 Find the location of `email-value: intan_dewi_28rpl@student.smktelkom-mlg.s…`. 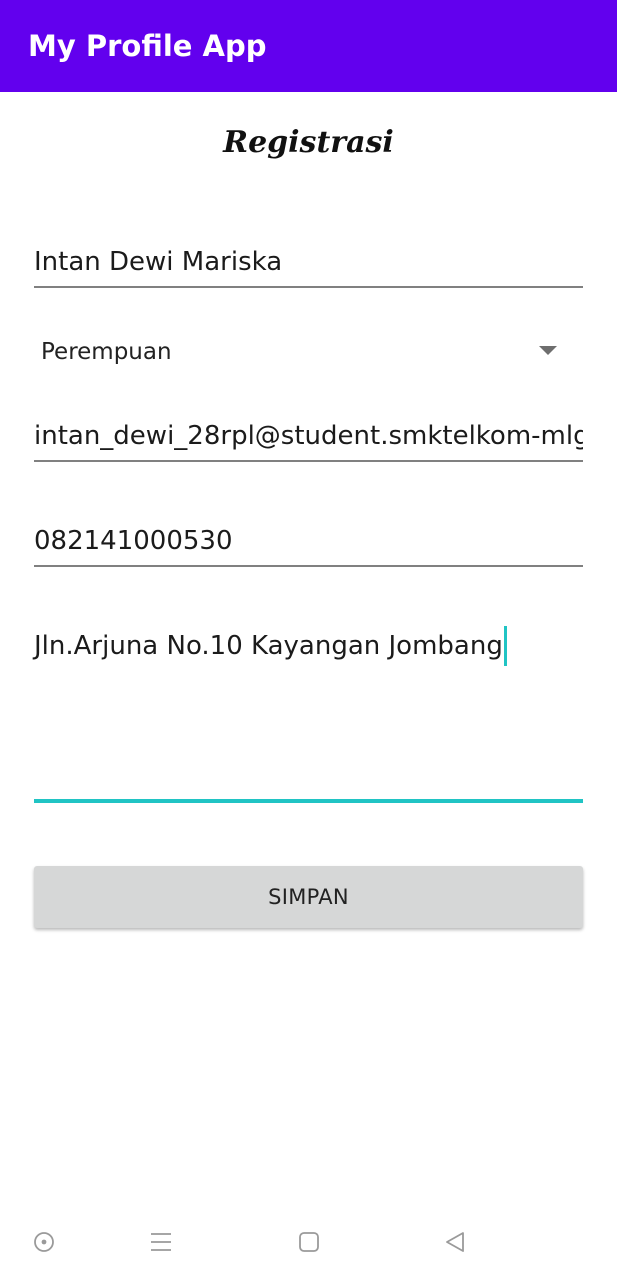

email-value: intan_dewi_28rpl@student.smktelkom-mlg.s… is located at coordinates (308, 436).